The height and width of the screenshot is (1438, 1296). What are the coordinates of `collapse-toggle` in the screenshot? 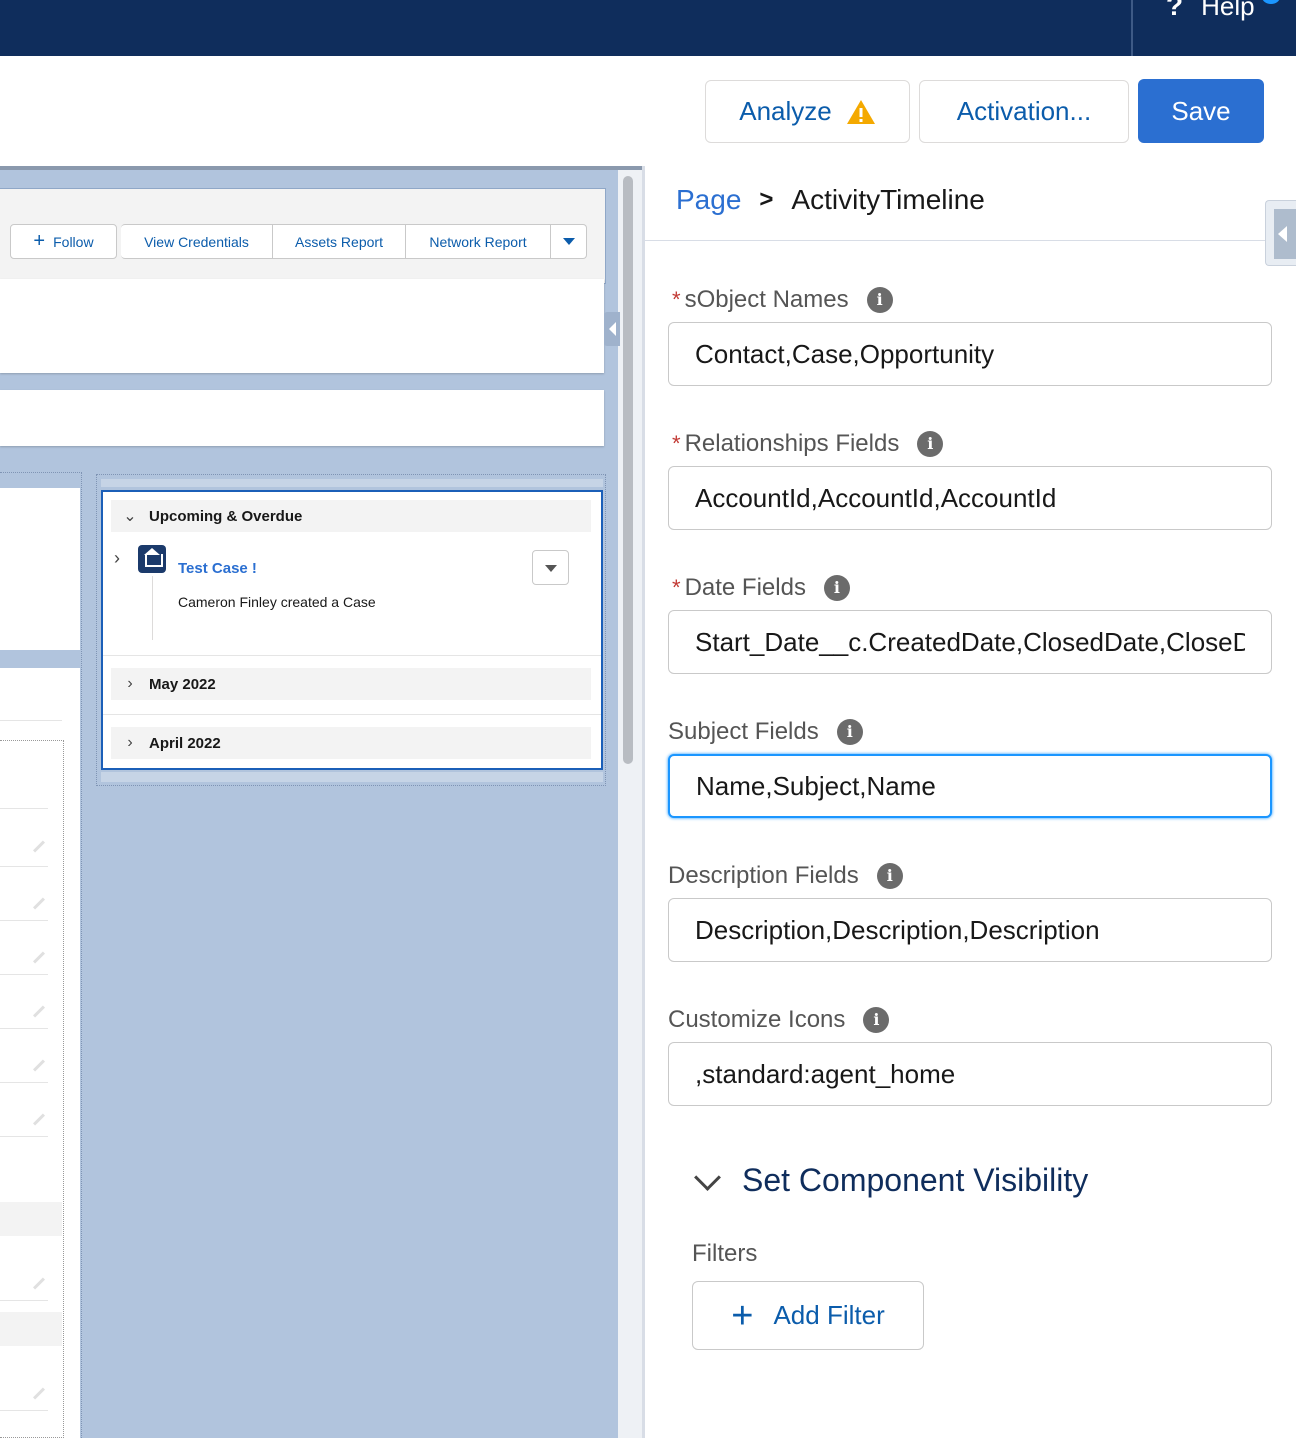 It's located at (612, 329).